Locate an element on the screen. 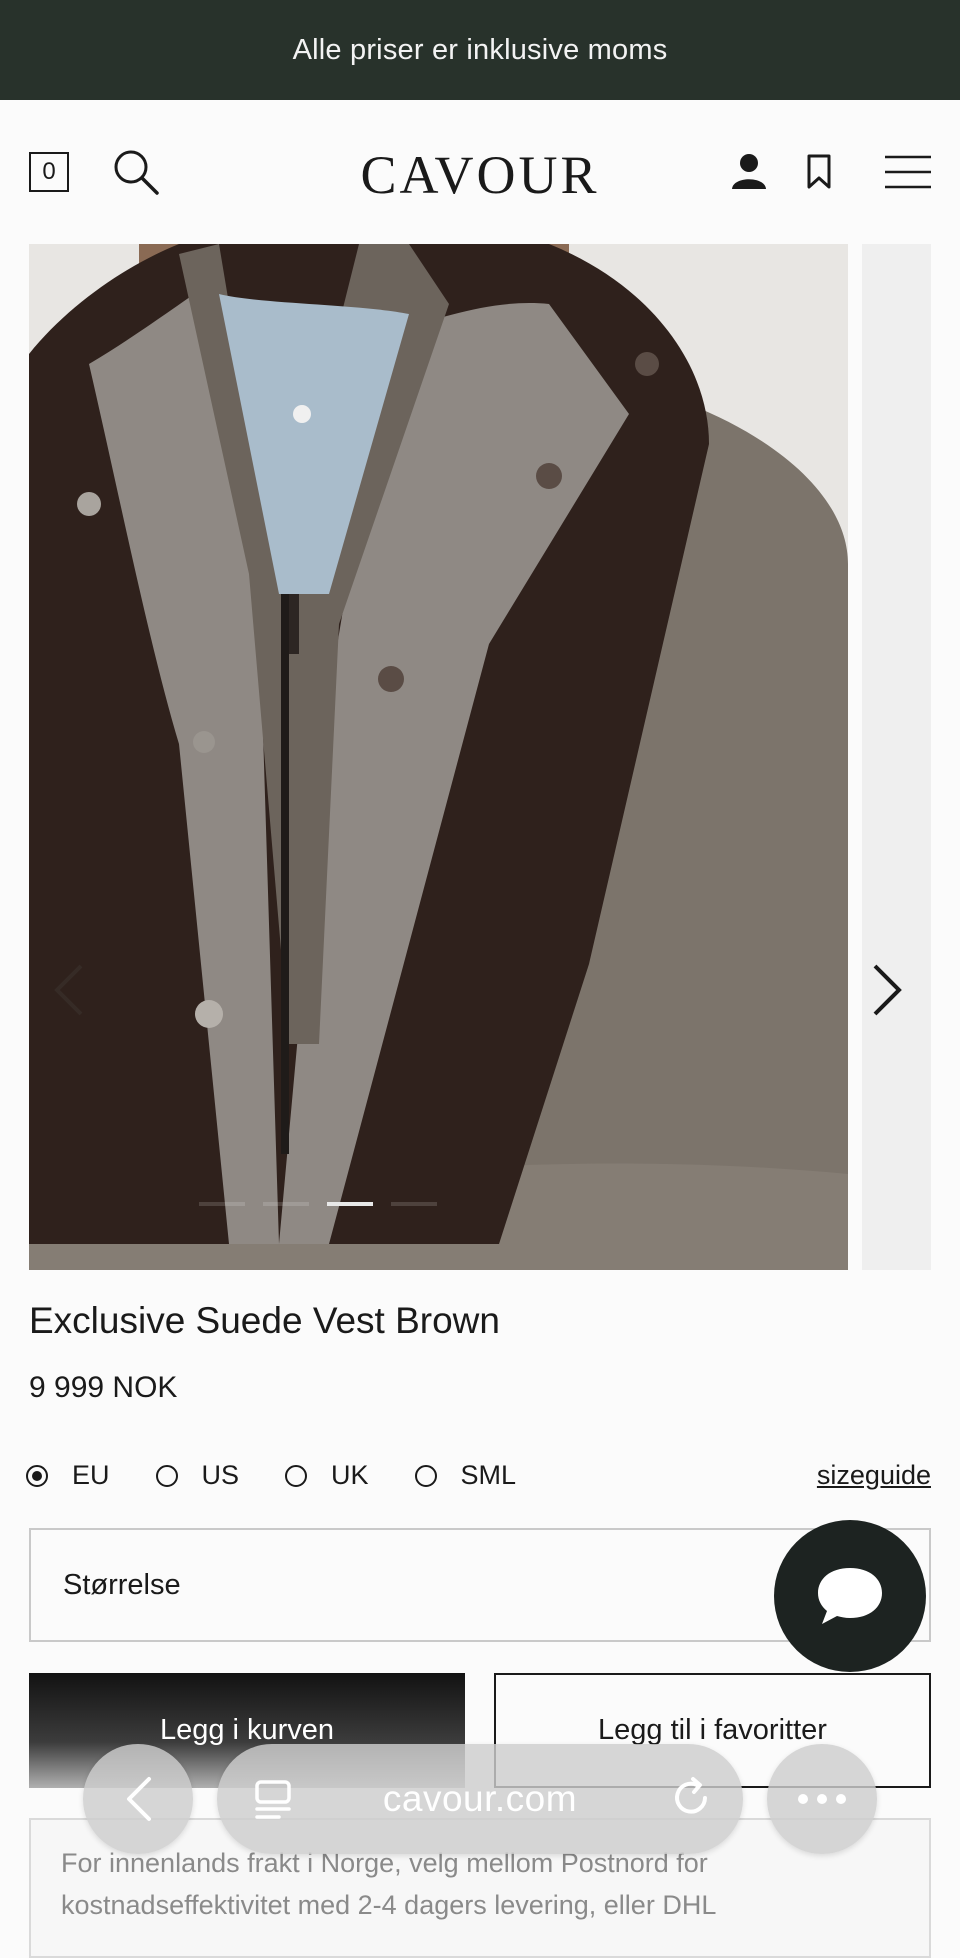 Image resolution: width=960 pixels, height=1958 pixels. url-text: cavour.com is located at coordinates (480, 1798).